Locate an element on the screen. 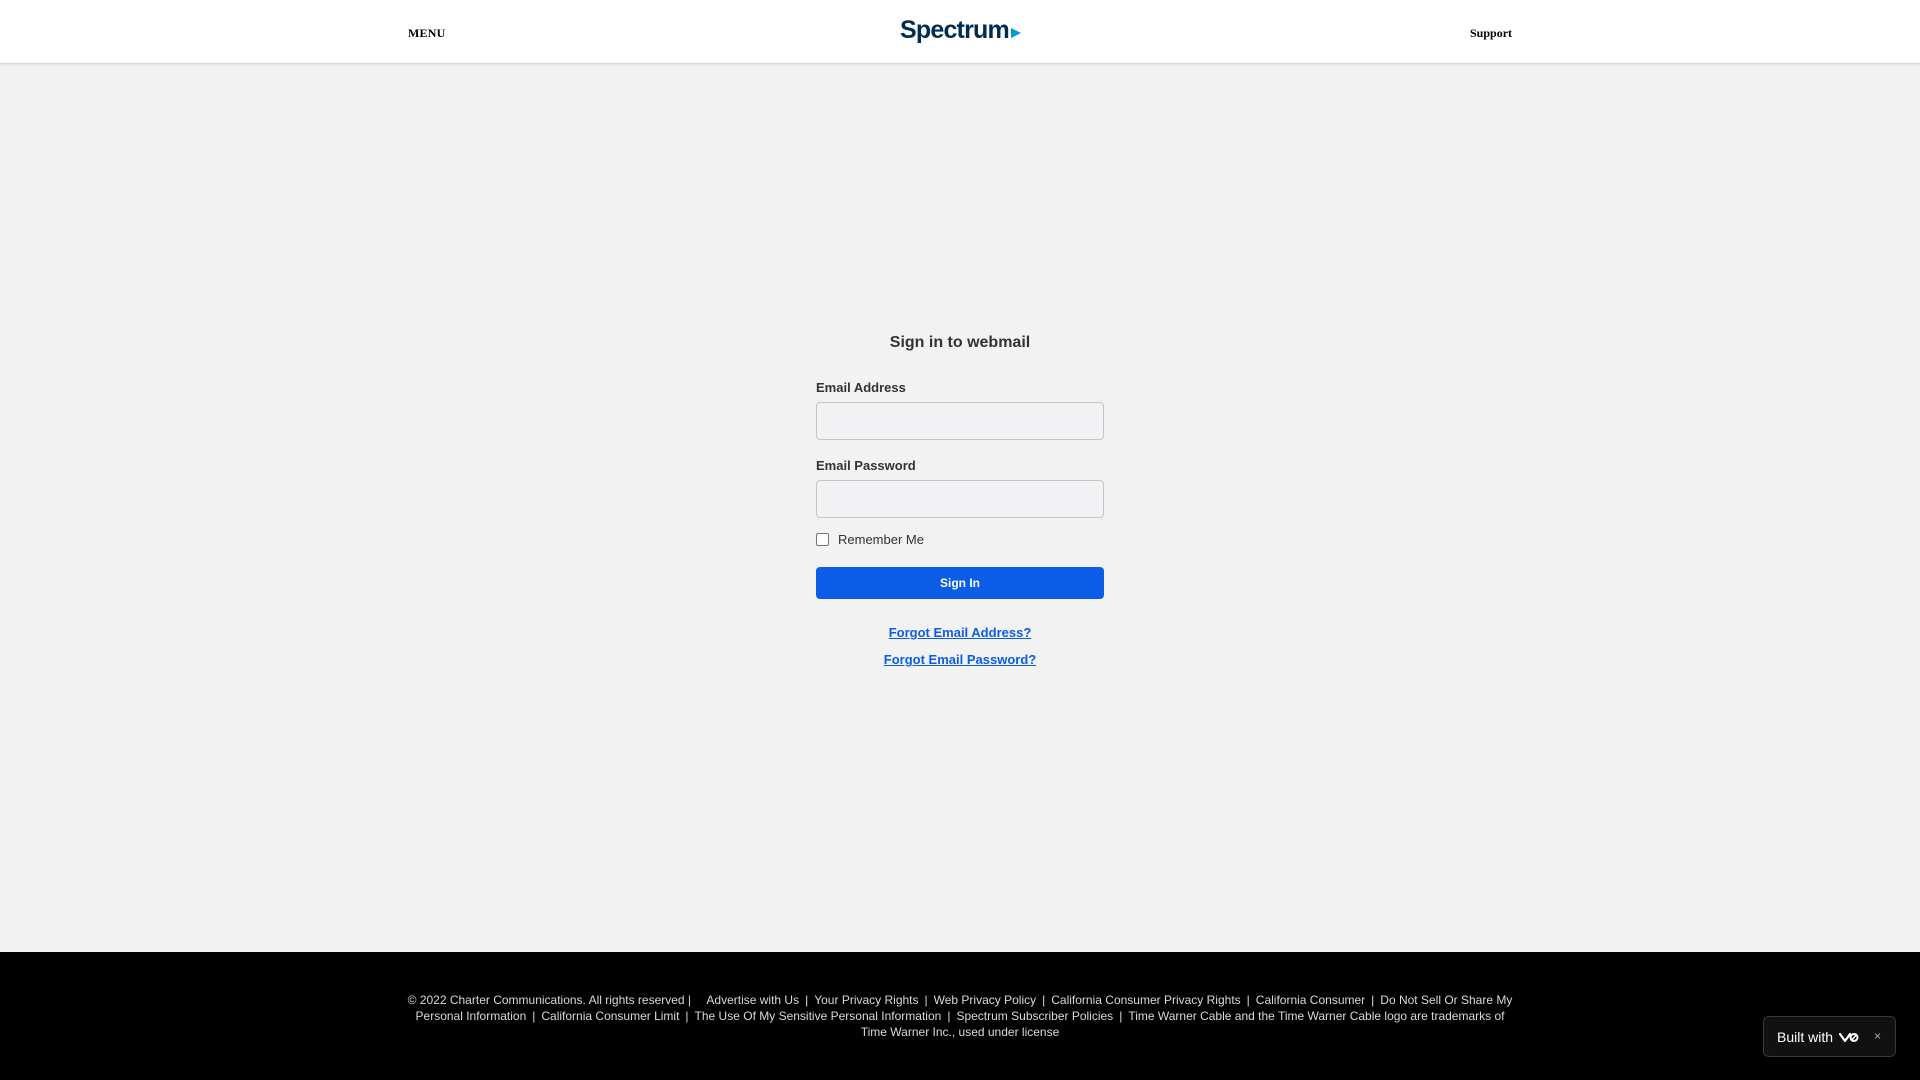 The width and height of the screenshot is (1920, 1080). remember-me-label: Remember Me is located at coordinates (881, 539).